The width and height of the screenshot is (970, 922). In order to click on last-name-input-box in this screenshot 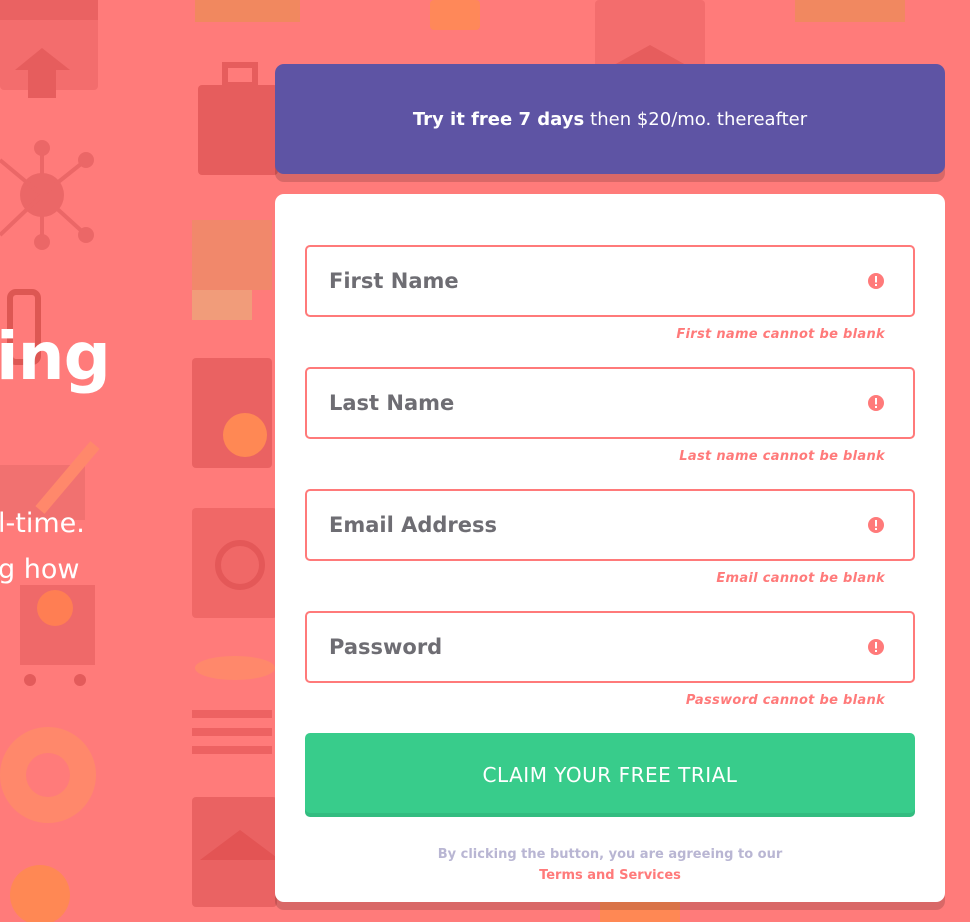, I will do `click(610, 403)`.